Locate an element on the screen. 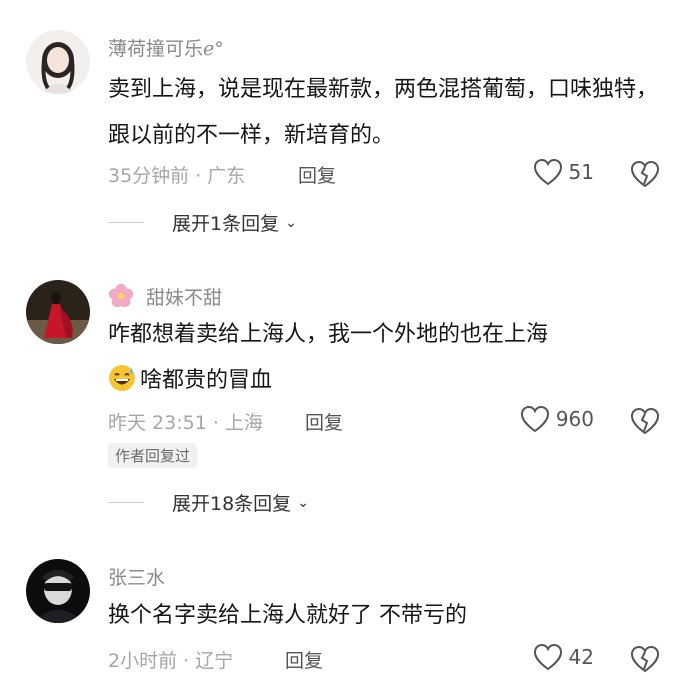  like-button: 960 is located at coordinates (557, 419).